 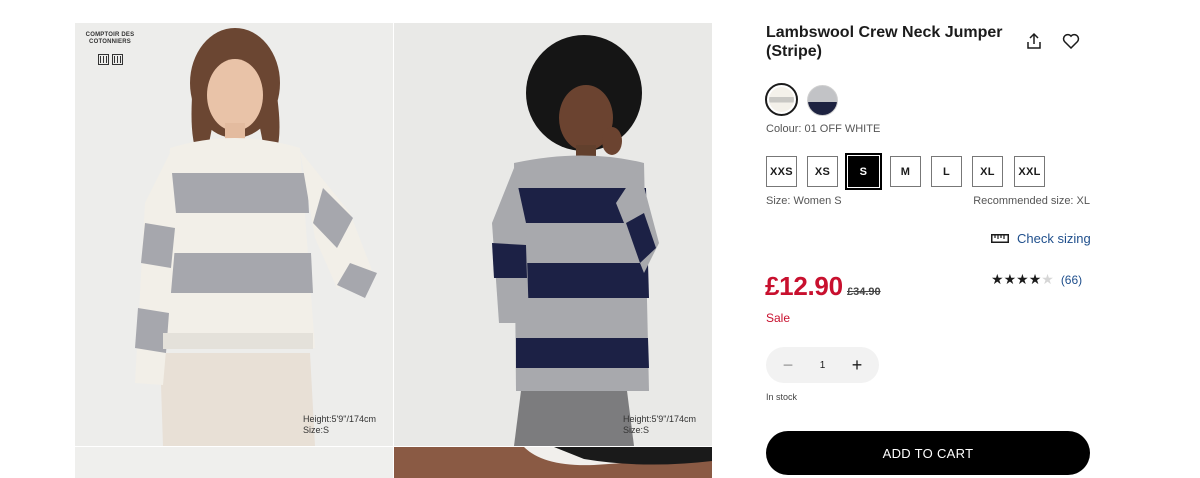 What do you see at coordinates (782, 397) in the screenshot?
I see `stock-status: In stock` at bounding box center [782, 397].